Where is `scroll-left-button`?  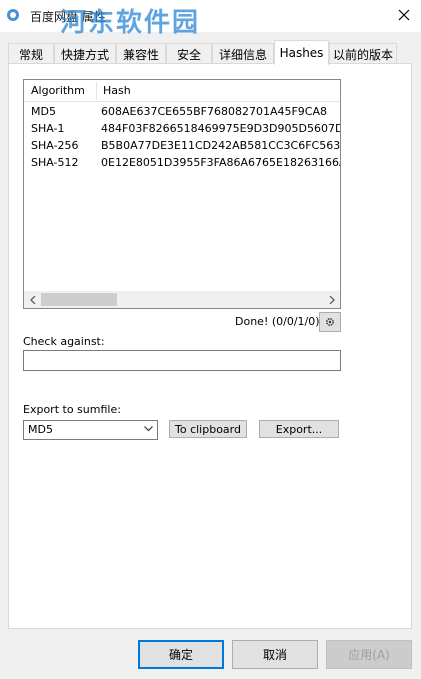
scroll-left-button is located at coordinates (32, 299).